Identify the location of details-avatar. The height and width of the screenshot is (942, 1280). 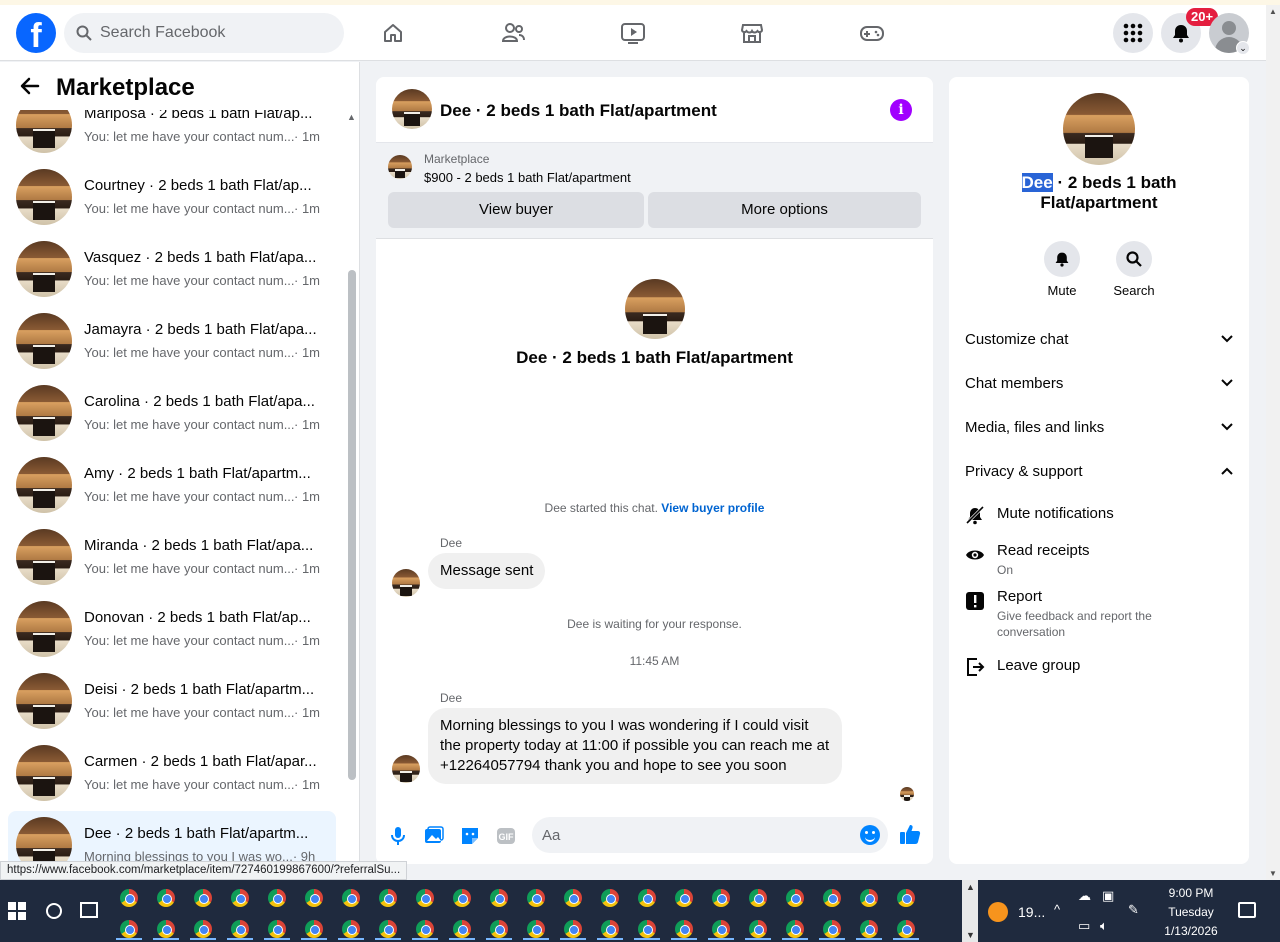
(1099, 129).